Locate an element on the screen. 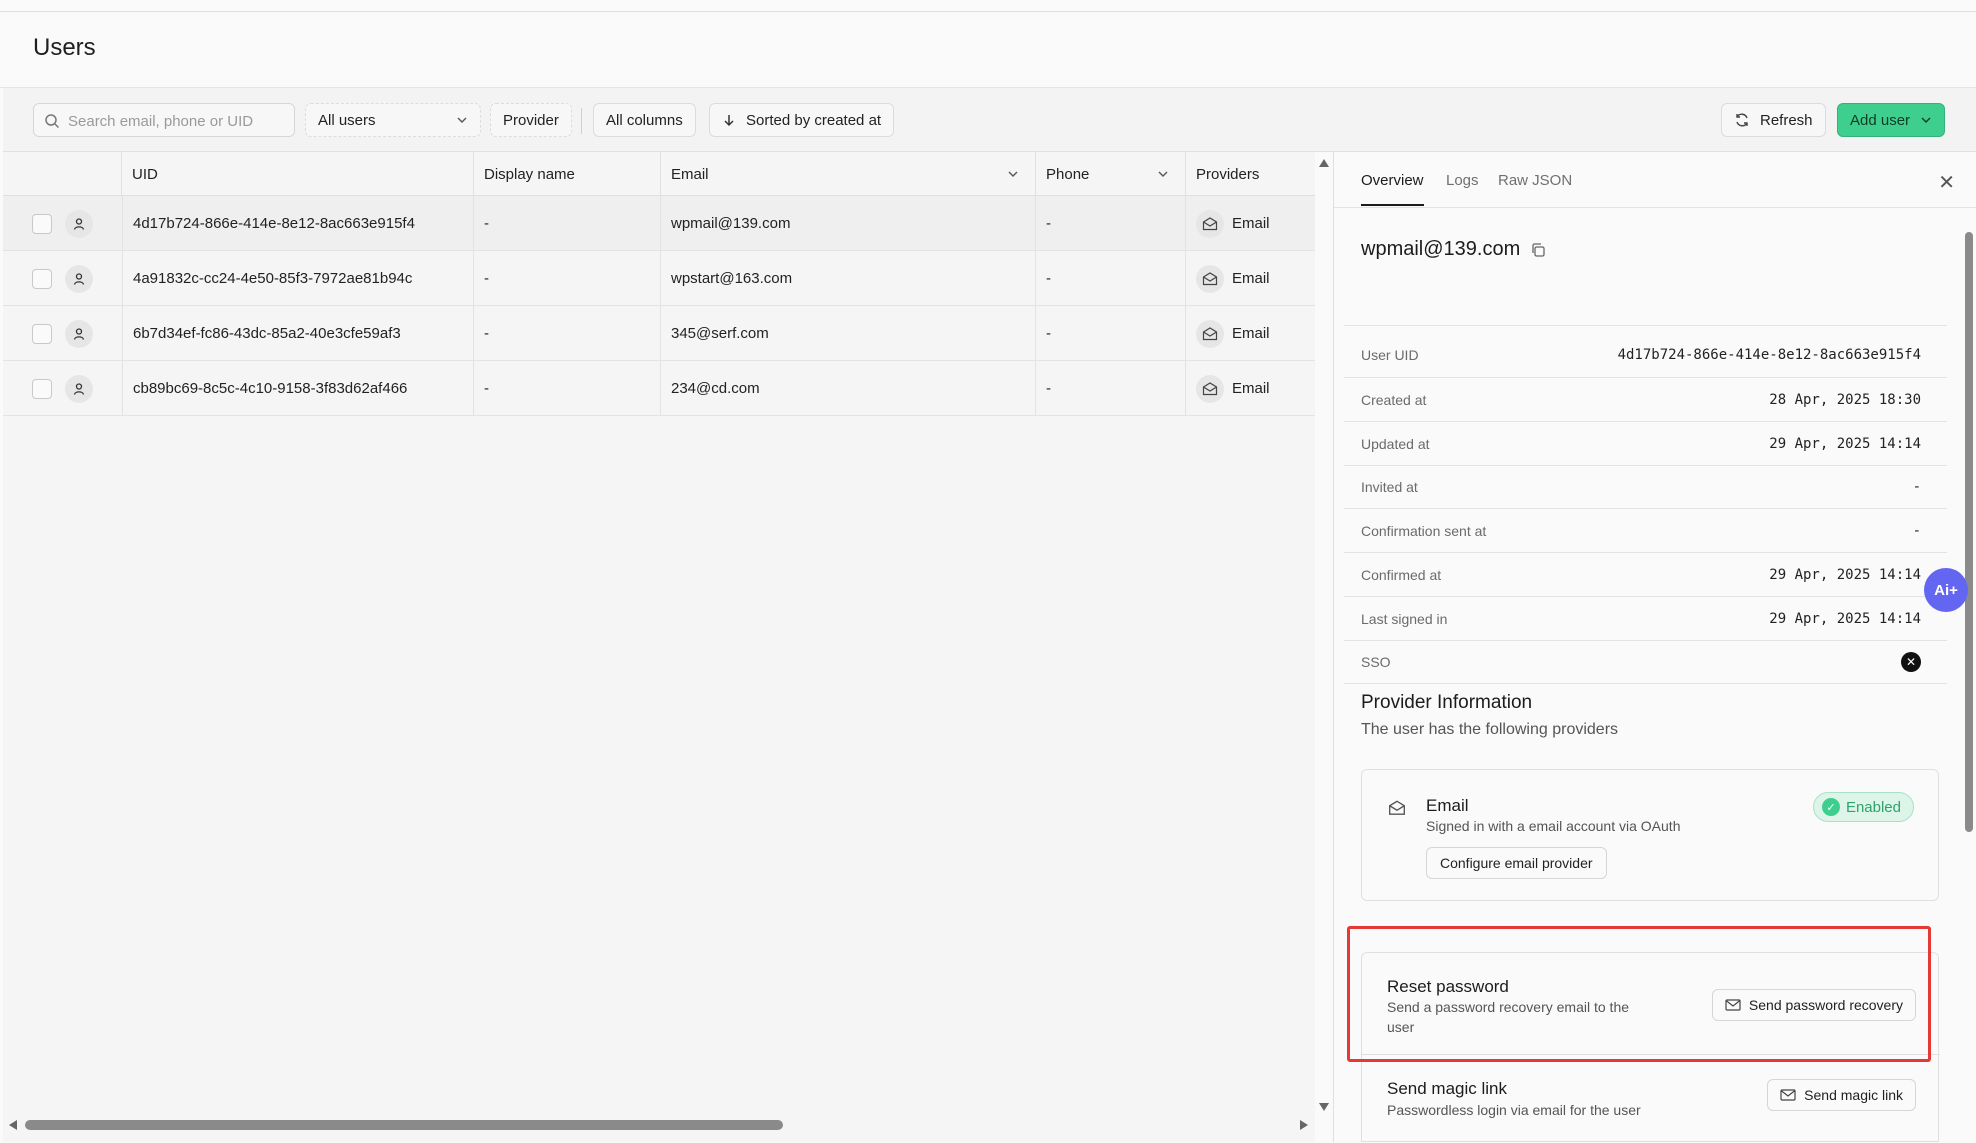 The image size is (1976, 1143). tab-raw-json: Raw JSON is located at coordinates (1535, 188).